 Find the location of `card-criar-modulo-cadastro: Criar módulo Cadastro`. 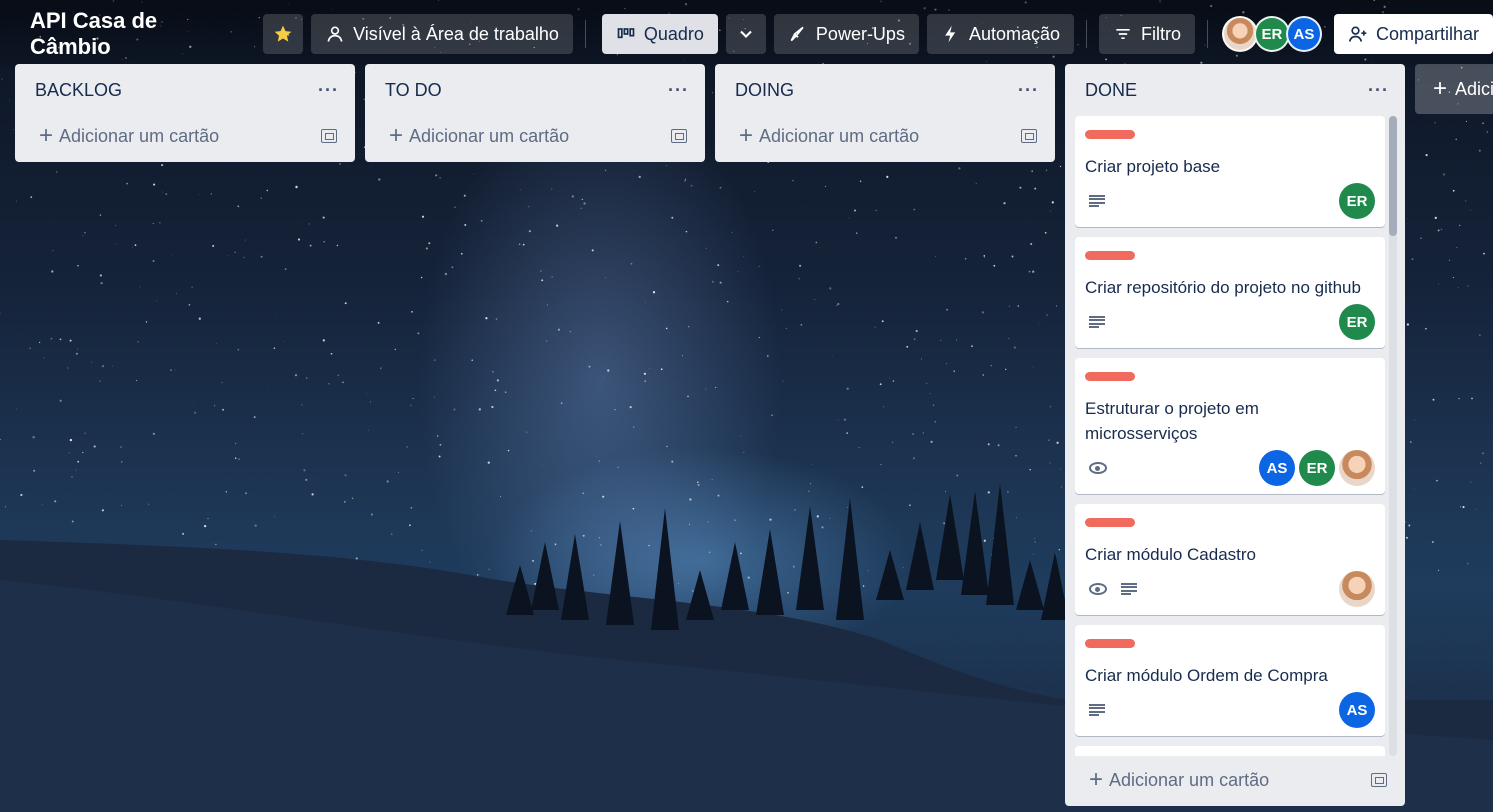

card-criar-modulo-cadastro: Criar módulo Cadastro is located at coordinates (1230, 559).